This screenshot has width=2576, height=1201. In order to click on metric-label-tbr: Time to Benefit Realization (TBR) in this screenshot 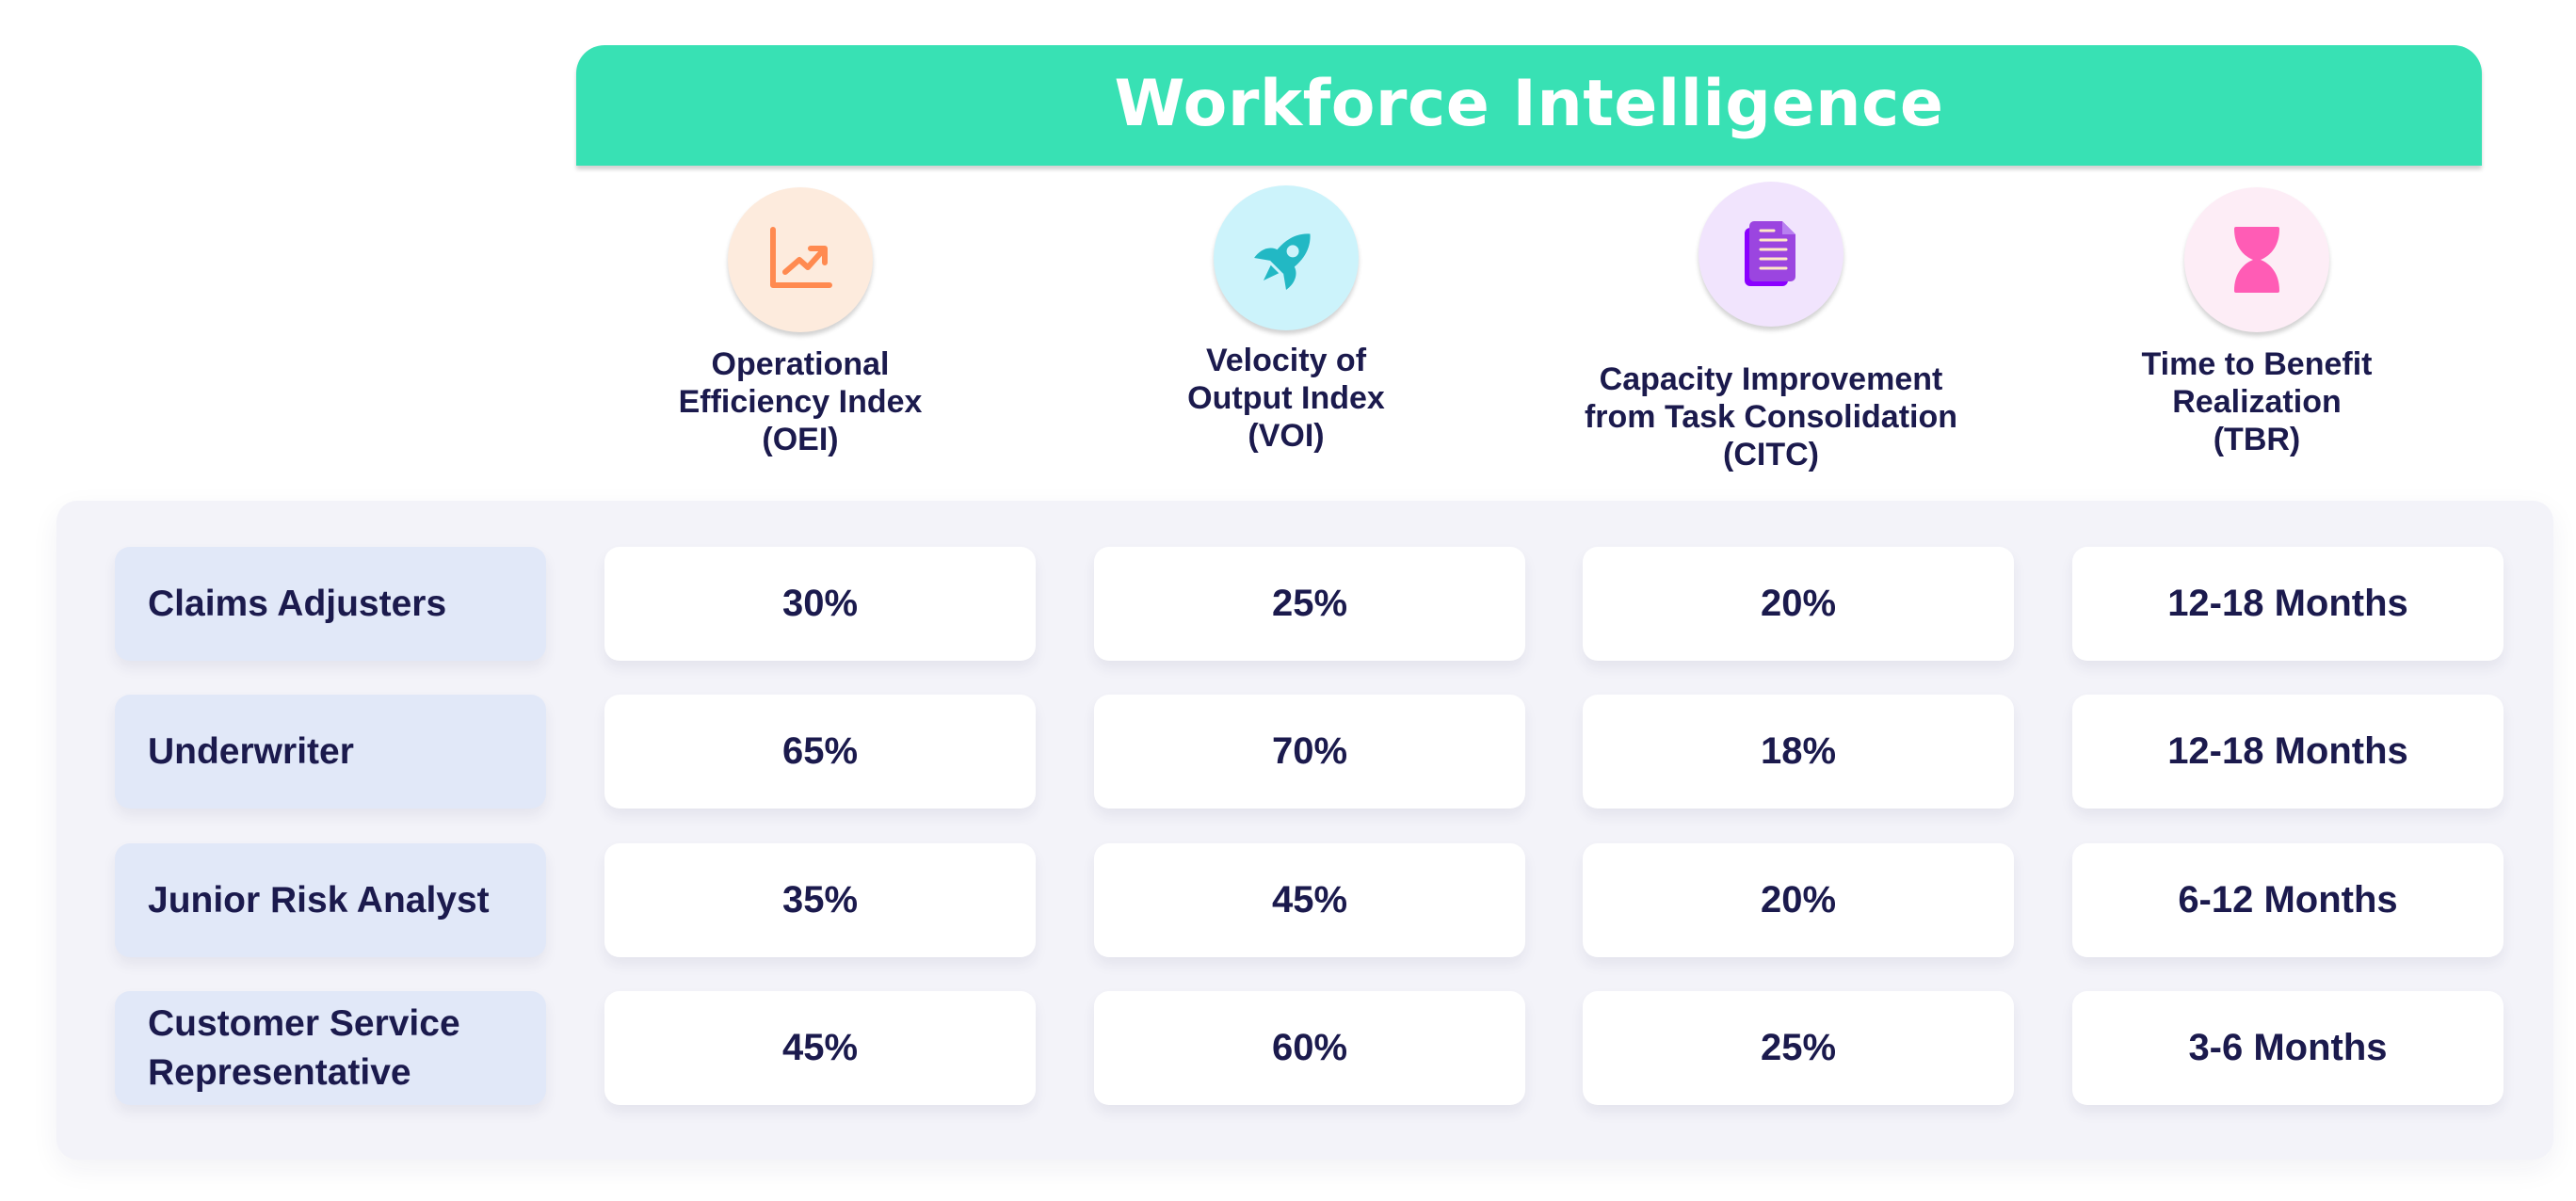, I will do `click(2257, 401)`.